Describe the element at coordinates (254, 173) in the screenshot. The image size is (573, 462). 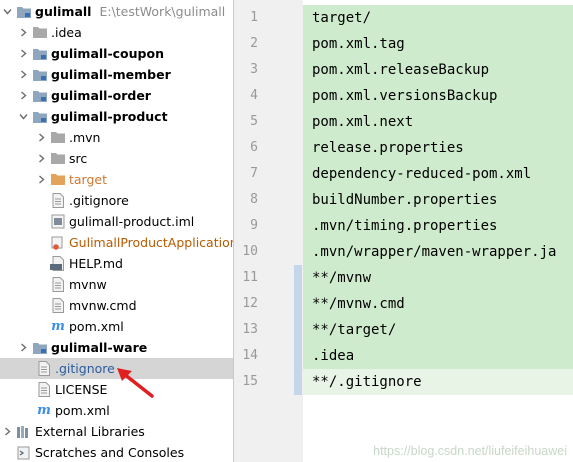
I see `line-number: 7` at that location.